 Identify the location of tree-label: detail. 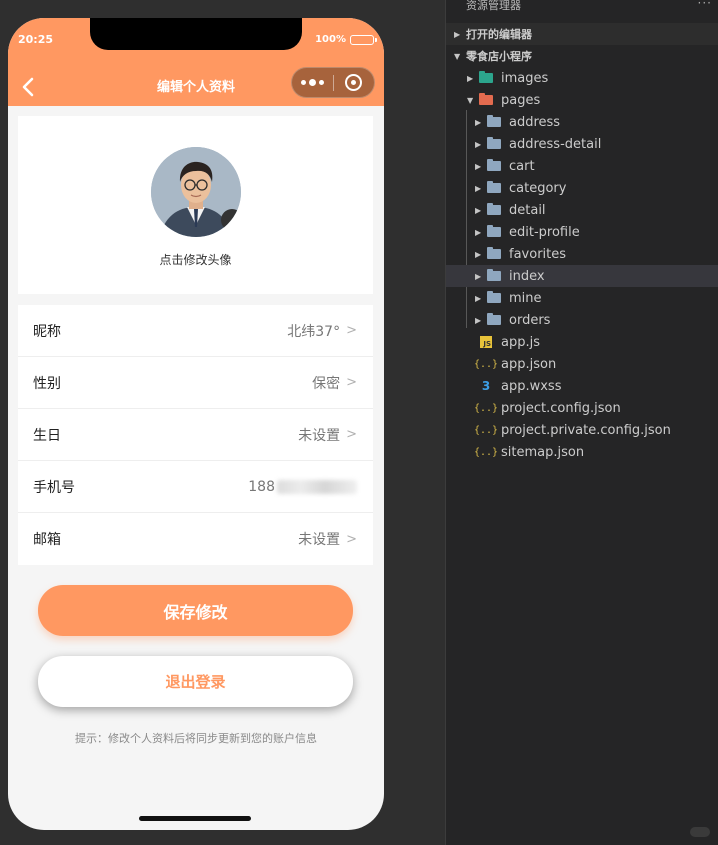
(527, 210).